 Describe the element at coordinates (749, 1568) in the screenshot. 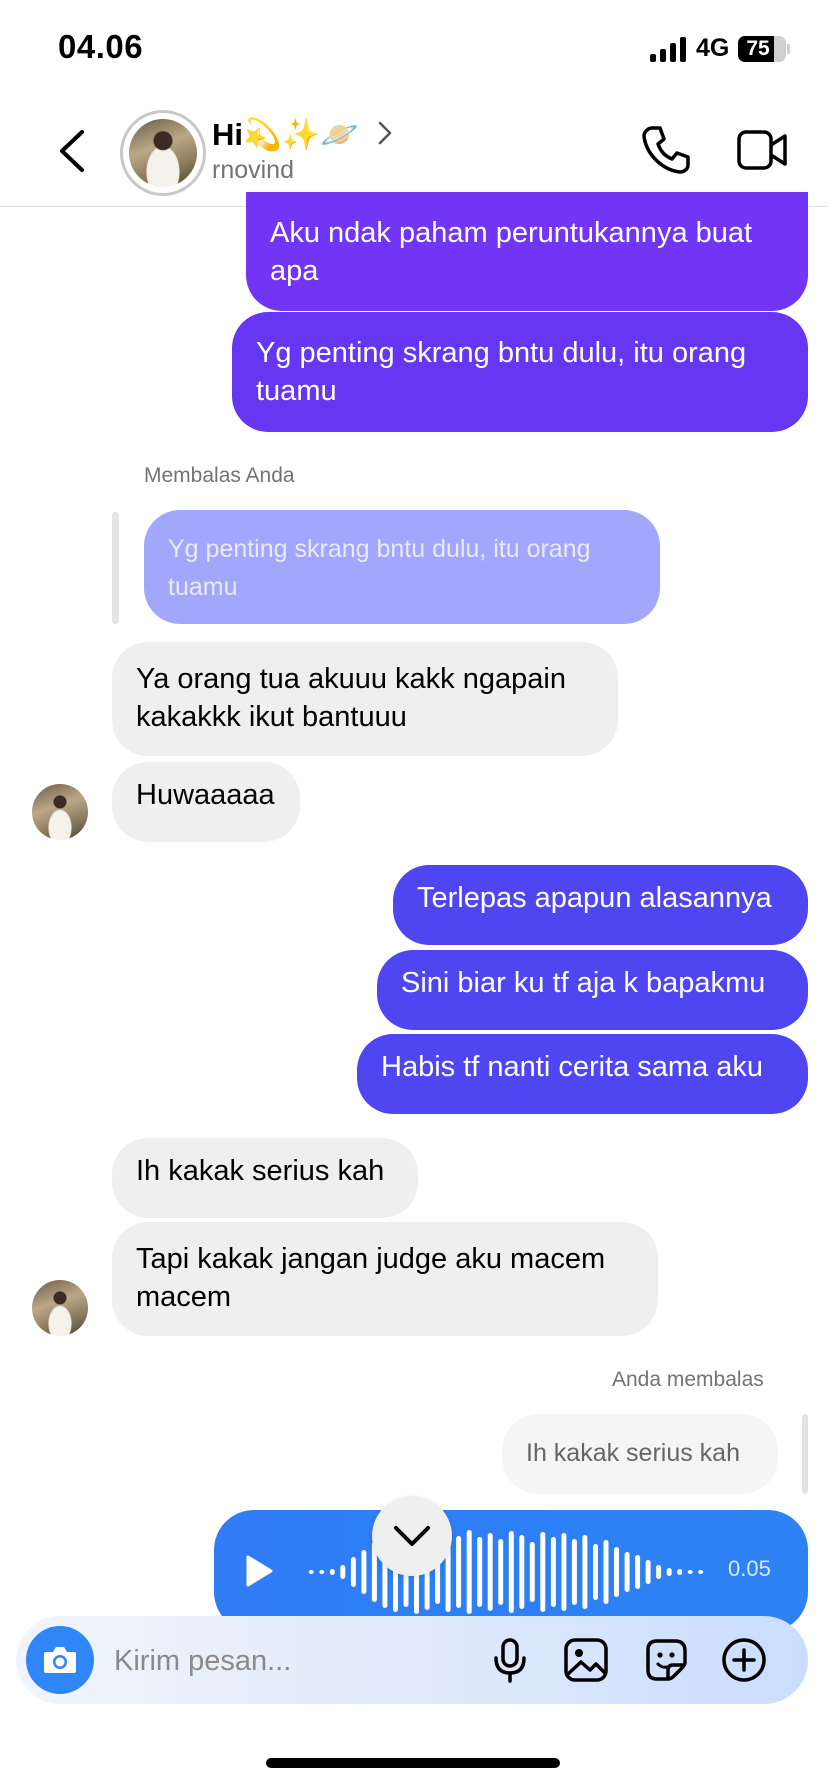

I see `voice-duration: 0.05` at that location.